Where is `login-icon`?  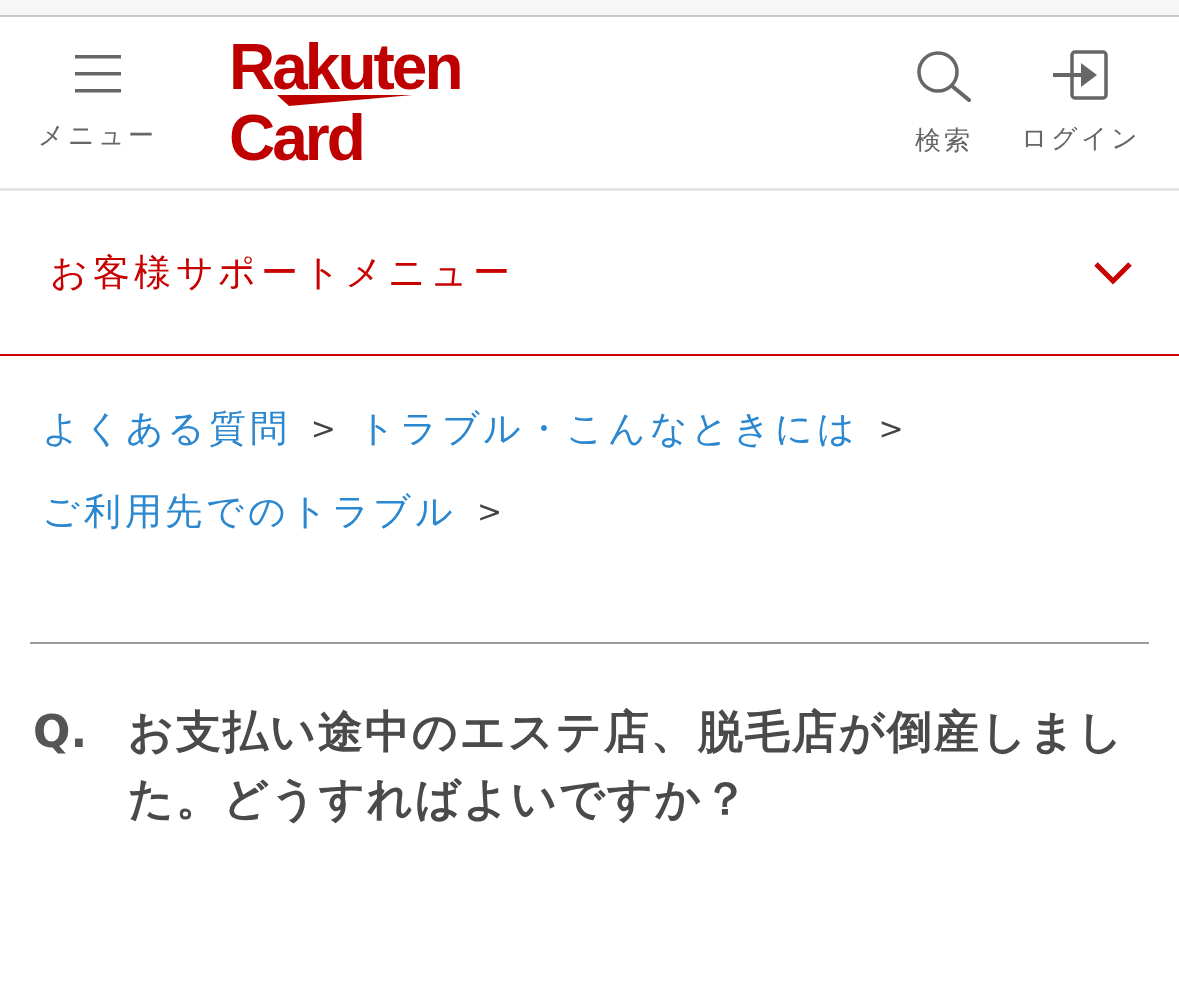 login-icon is located at coordinates (1081, 74).